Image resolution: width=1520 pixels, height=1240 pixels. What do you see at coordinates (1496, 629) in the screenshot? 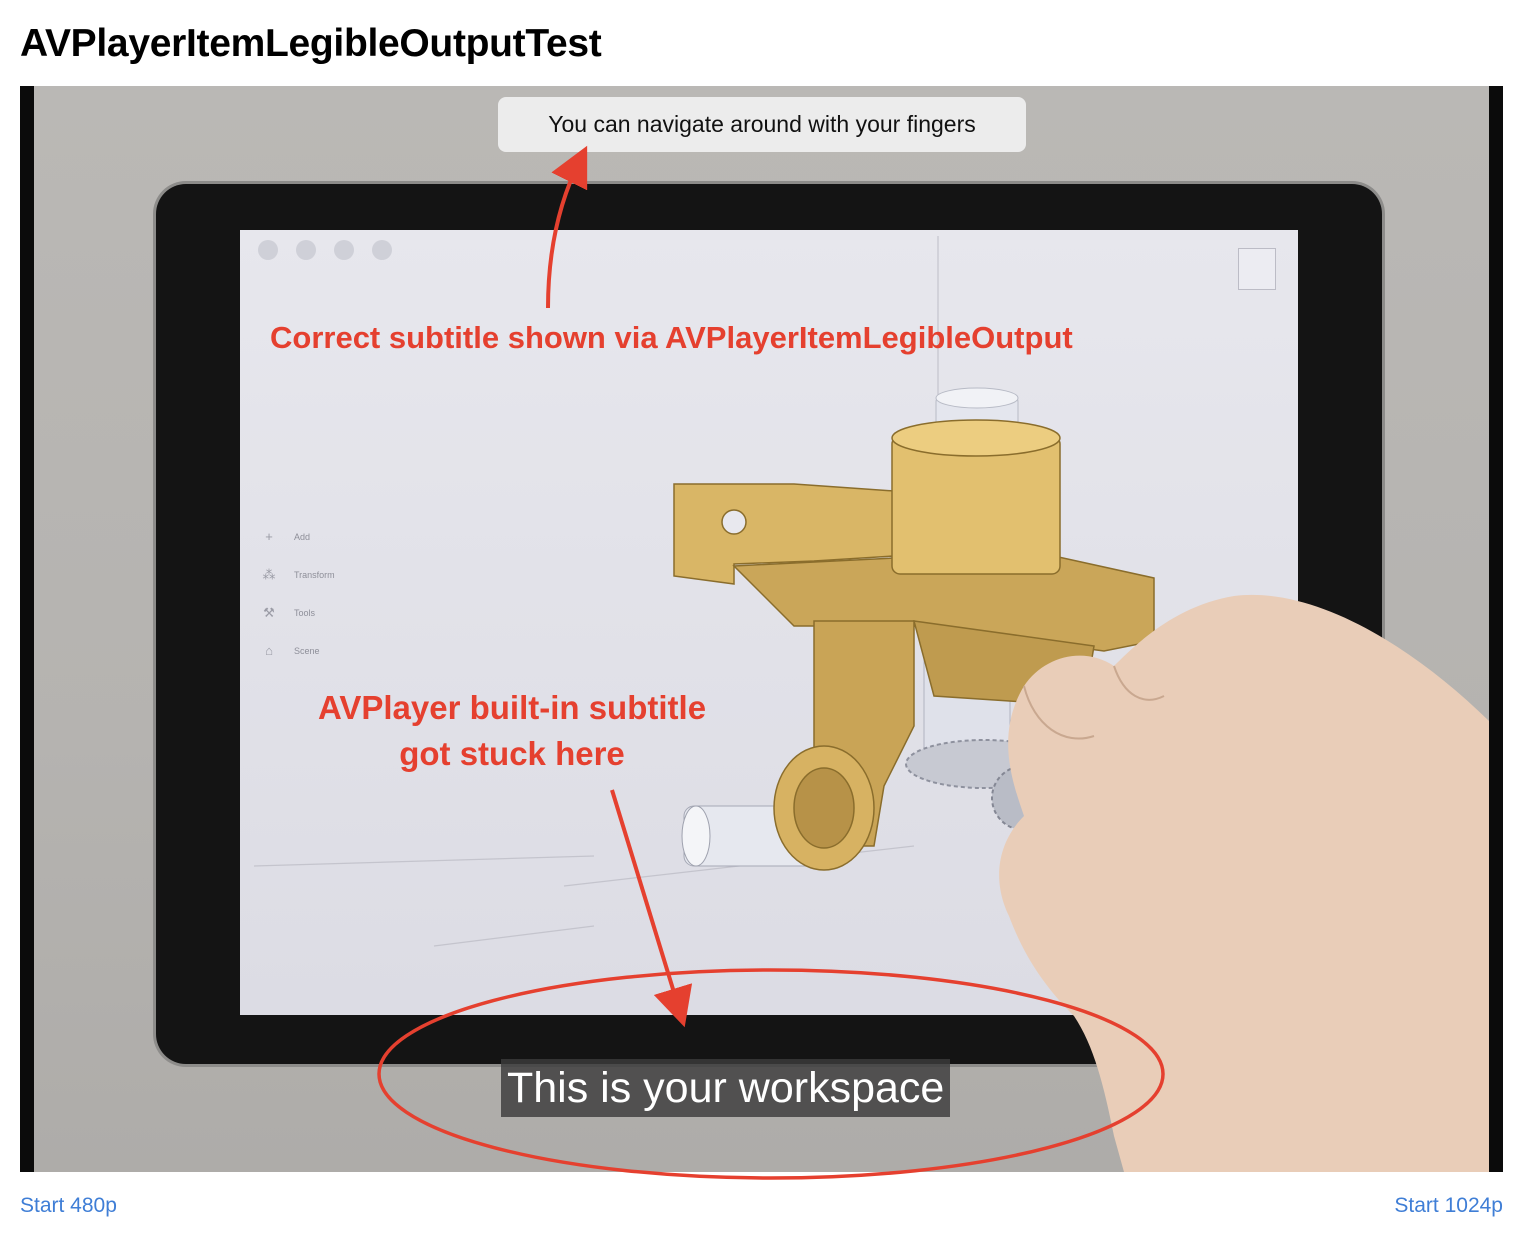
I see `letterbox-right` at bounding box center [1496, 629].